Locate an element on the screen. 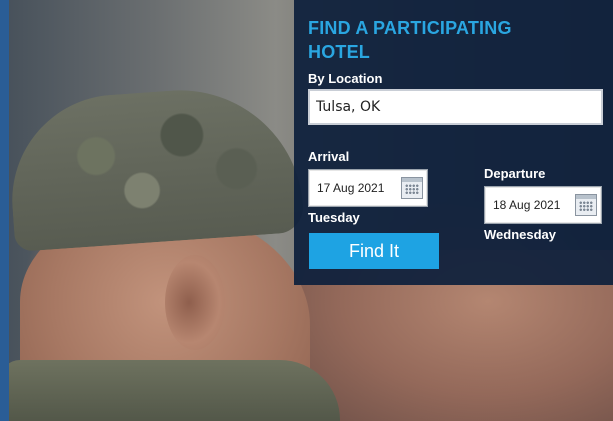  arrival-date-field is located at coordinates (368, 188).